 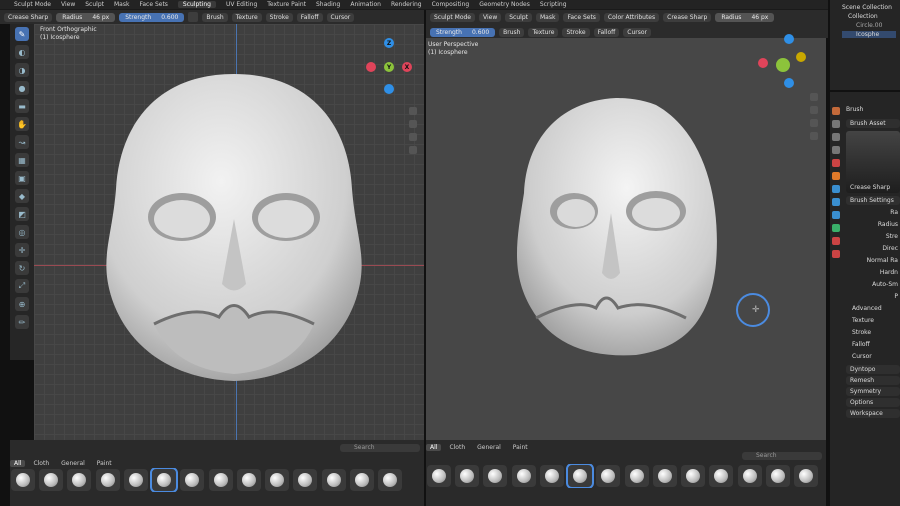 I want to click on tool-tab-icon, so click(x=836, y=111).